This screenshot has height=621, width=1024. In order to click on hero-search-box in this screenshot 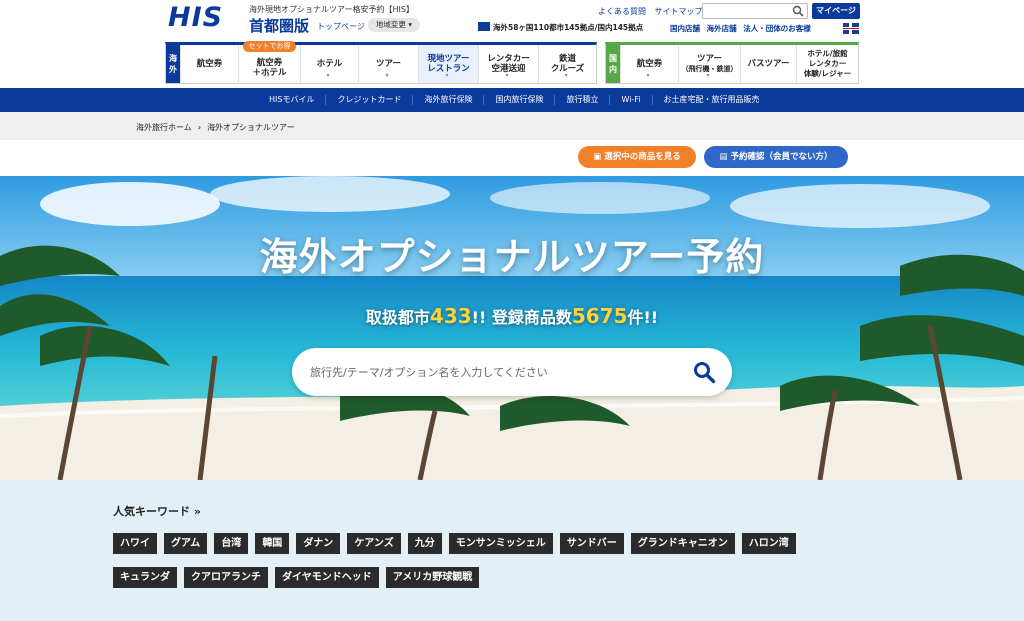, I will do `click(512, 372)`.